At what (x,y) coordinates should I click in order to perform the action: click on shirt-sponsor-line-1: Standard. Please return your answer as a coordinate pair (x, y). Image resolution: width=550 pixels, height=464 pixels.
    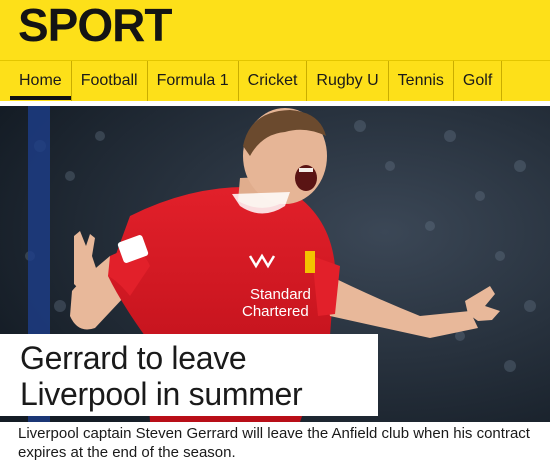
    Looking at the image, I should click on (280, 294).